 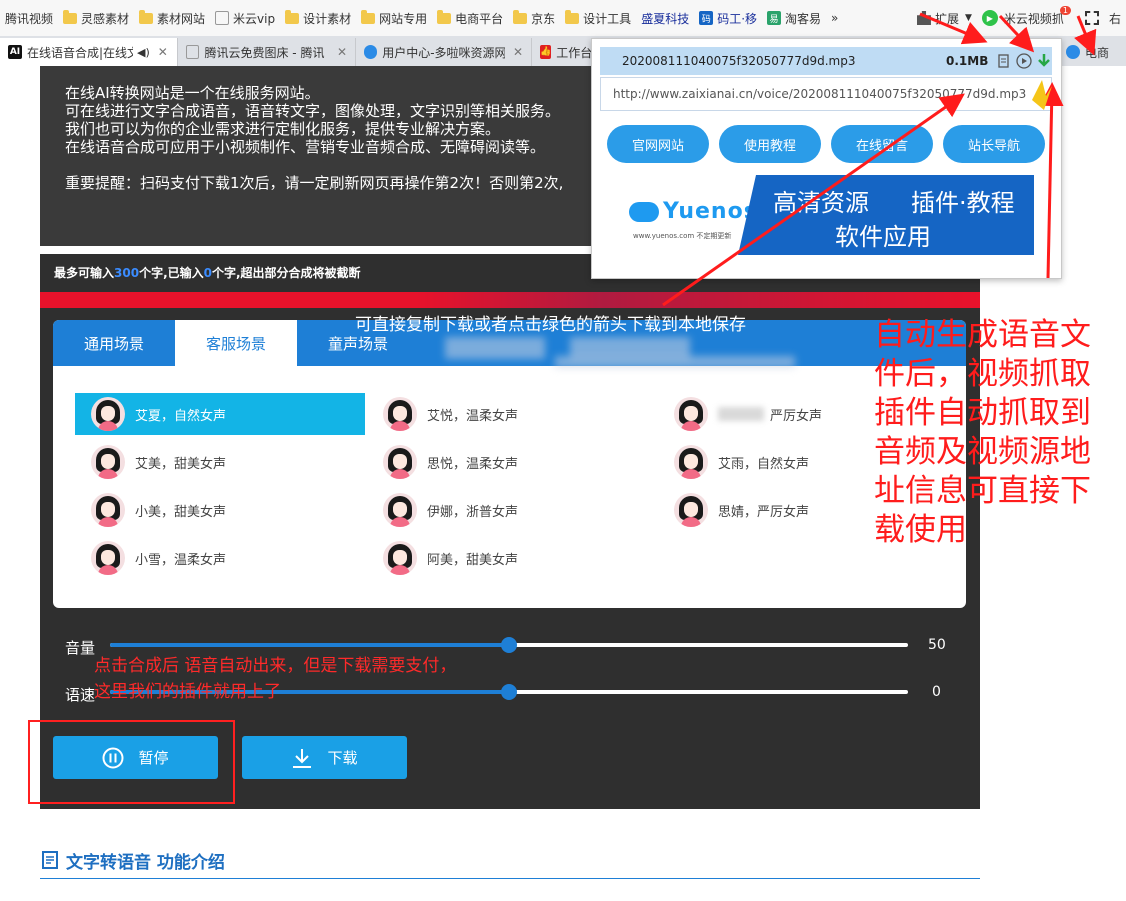 What do you see at coordinates (84, 273) in the screenshot?
I see `counter-text: 最多可输入` at bounding box center [84, 273].